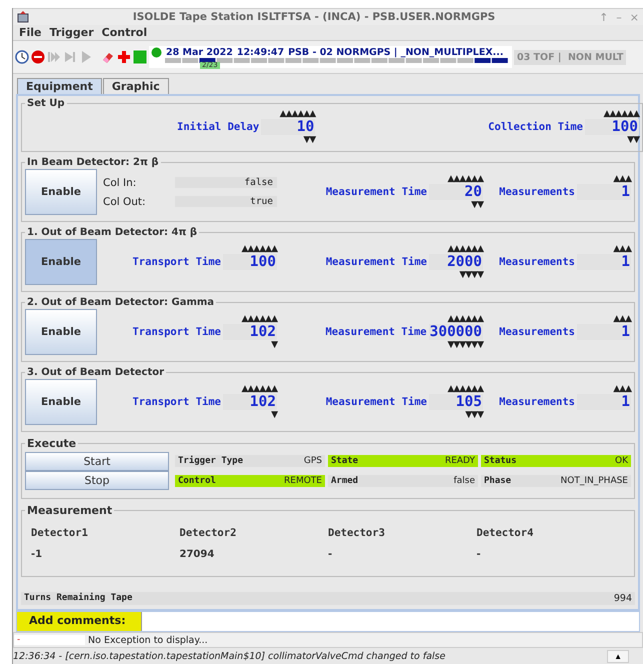 This screenshot has height=664, width=643. I want to click on section-title: Measurement, so click(70, 510).